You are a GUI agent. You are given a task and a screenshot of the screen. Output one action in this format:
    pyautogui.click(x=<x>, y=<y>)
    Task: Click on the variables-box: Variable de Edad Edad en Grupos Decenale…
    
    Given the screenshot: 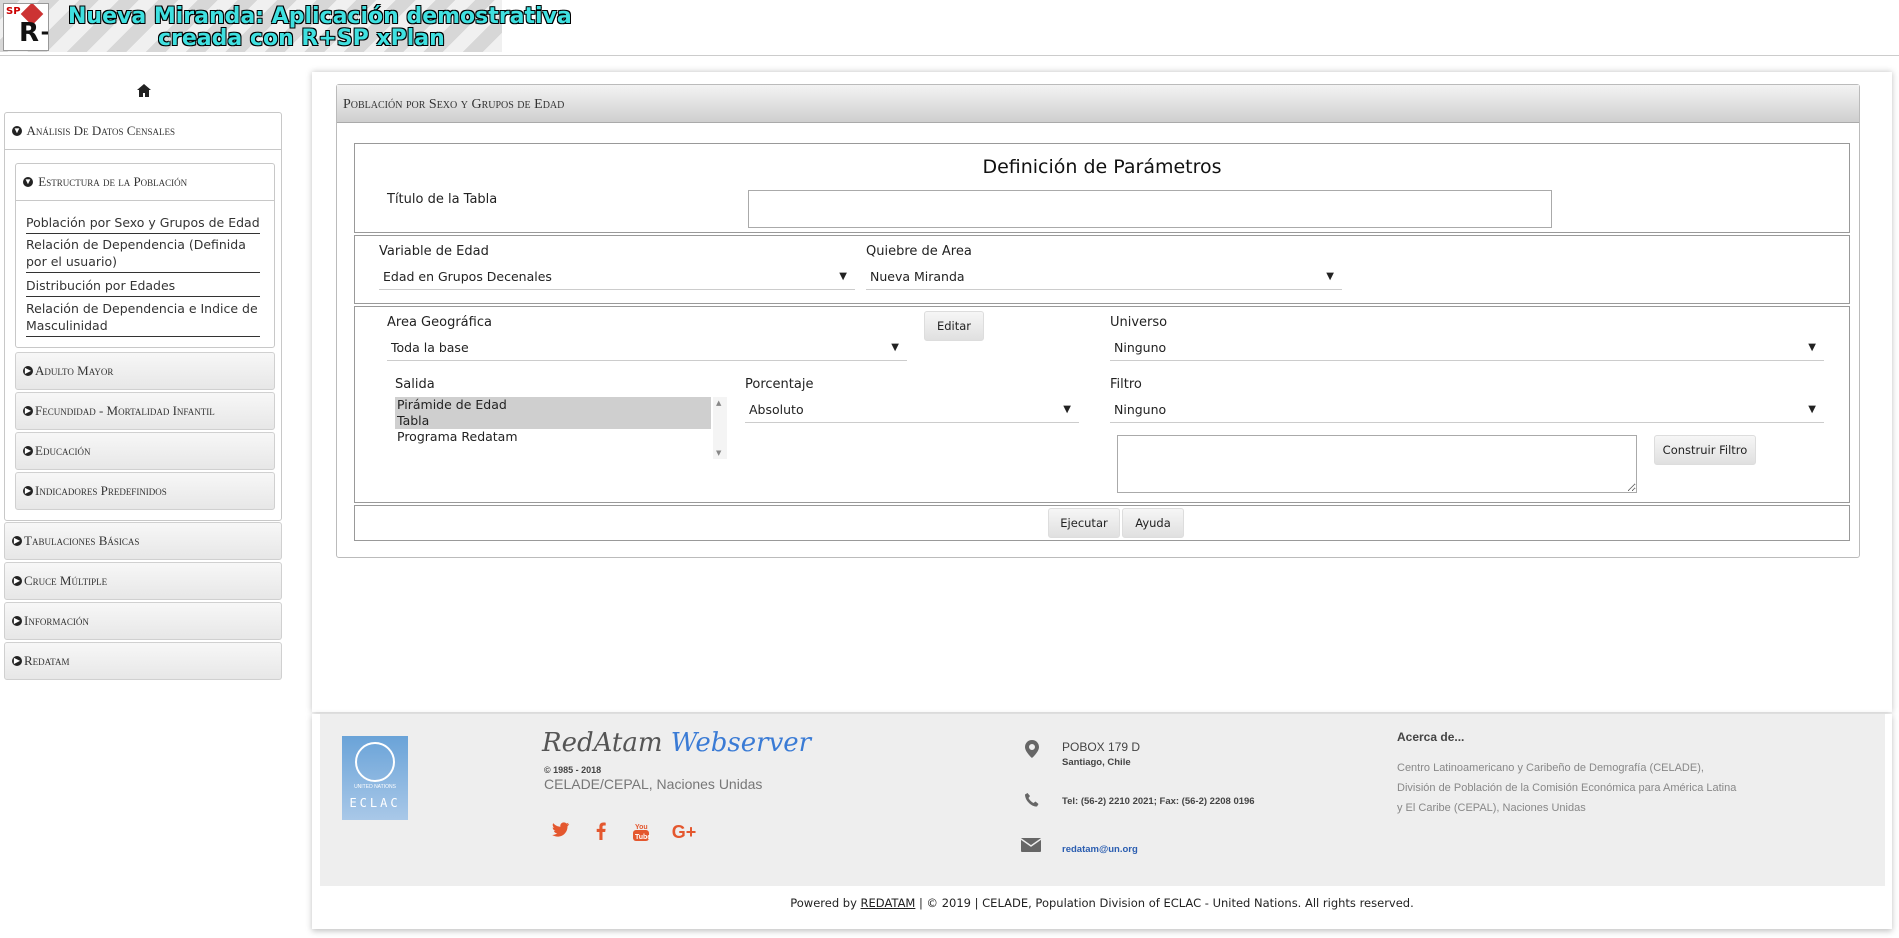 What is the action you would take?
    pyautogui.click(x=1102, y=269)
    